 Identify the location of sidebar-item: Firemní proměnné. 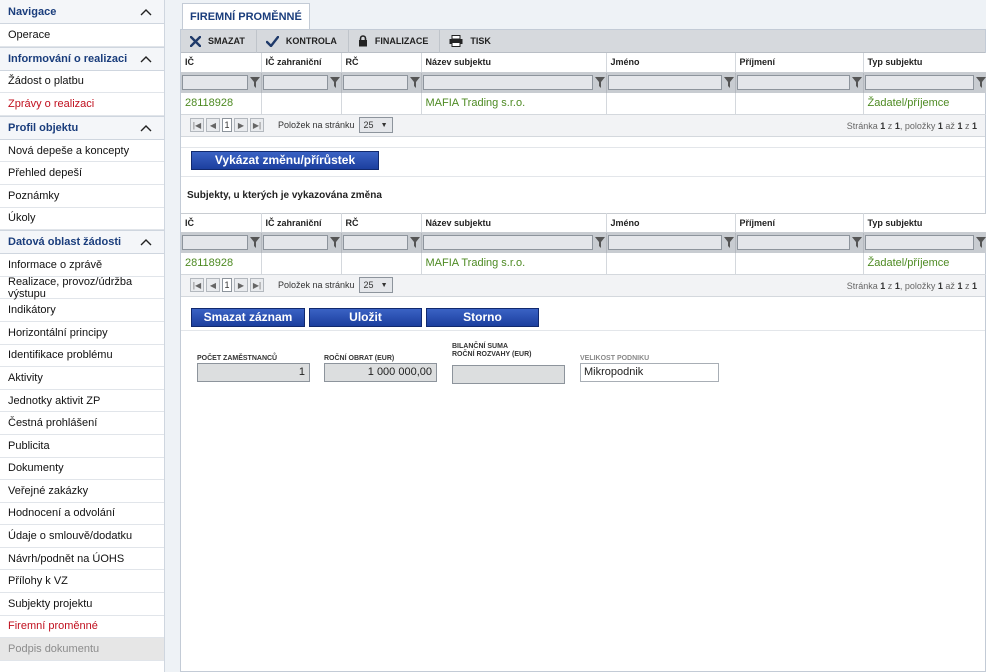
(82, 627).